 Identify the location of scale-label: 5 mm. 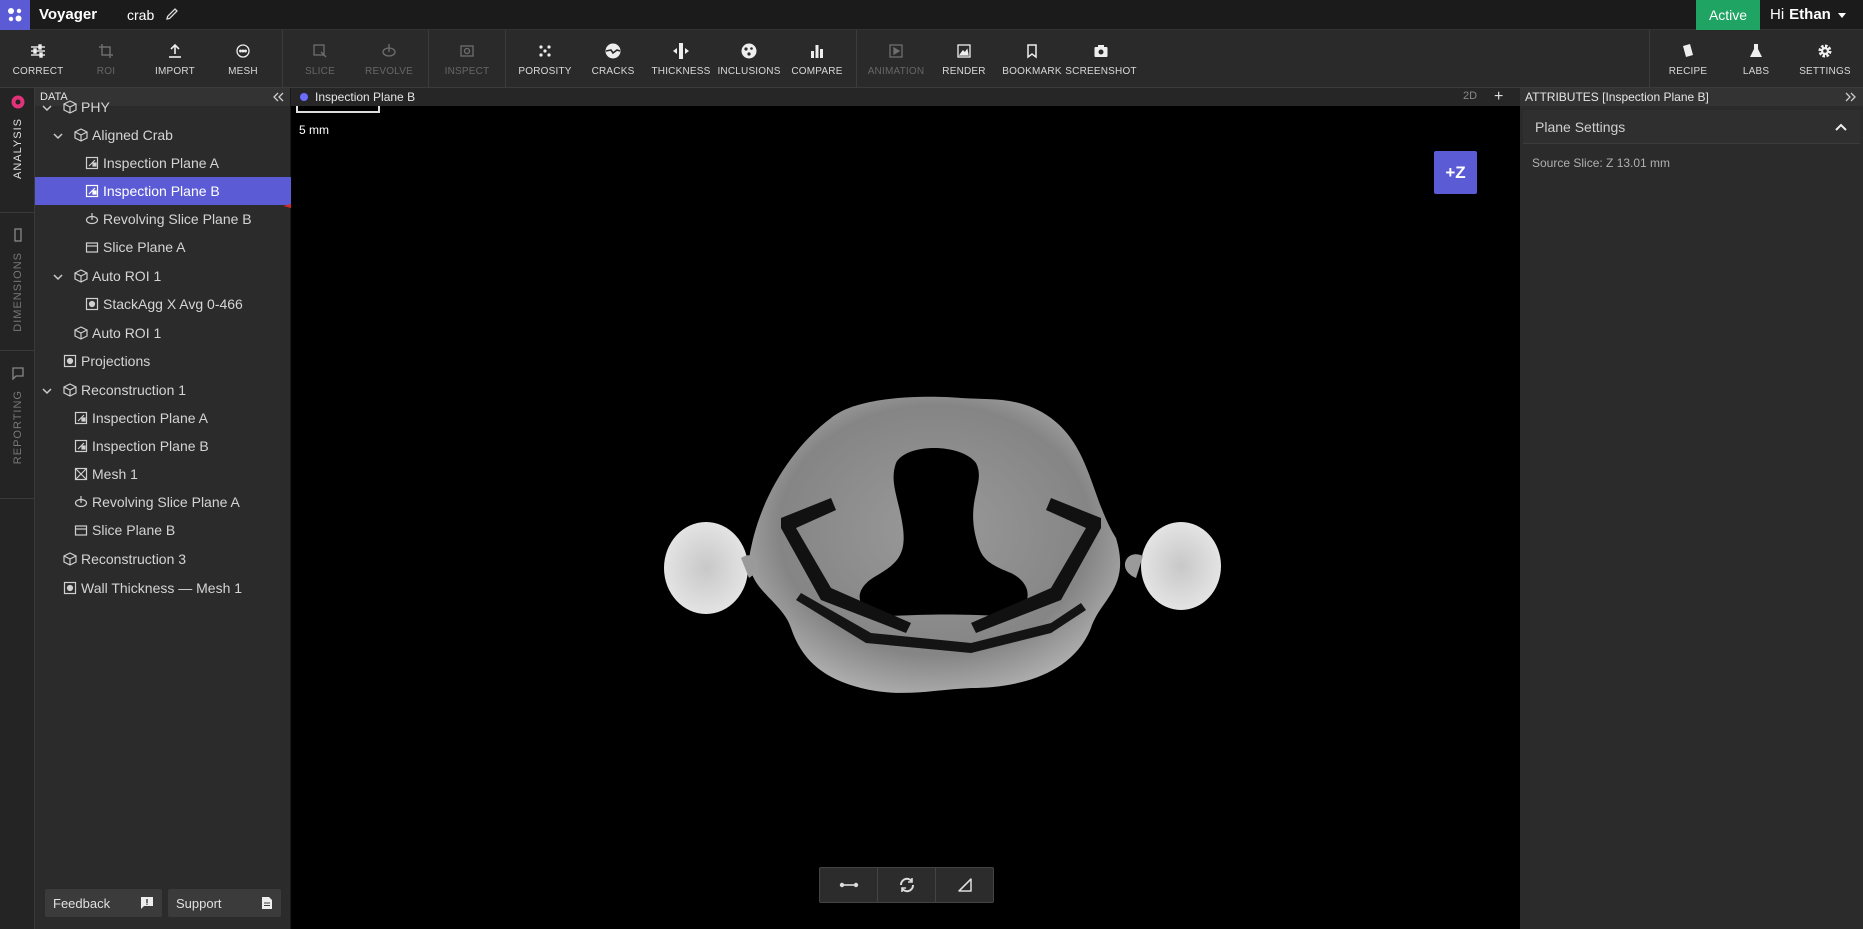
(314, 130).